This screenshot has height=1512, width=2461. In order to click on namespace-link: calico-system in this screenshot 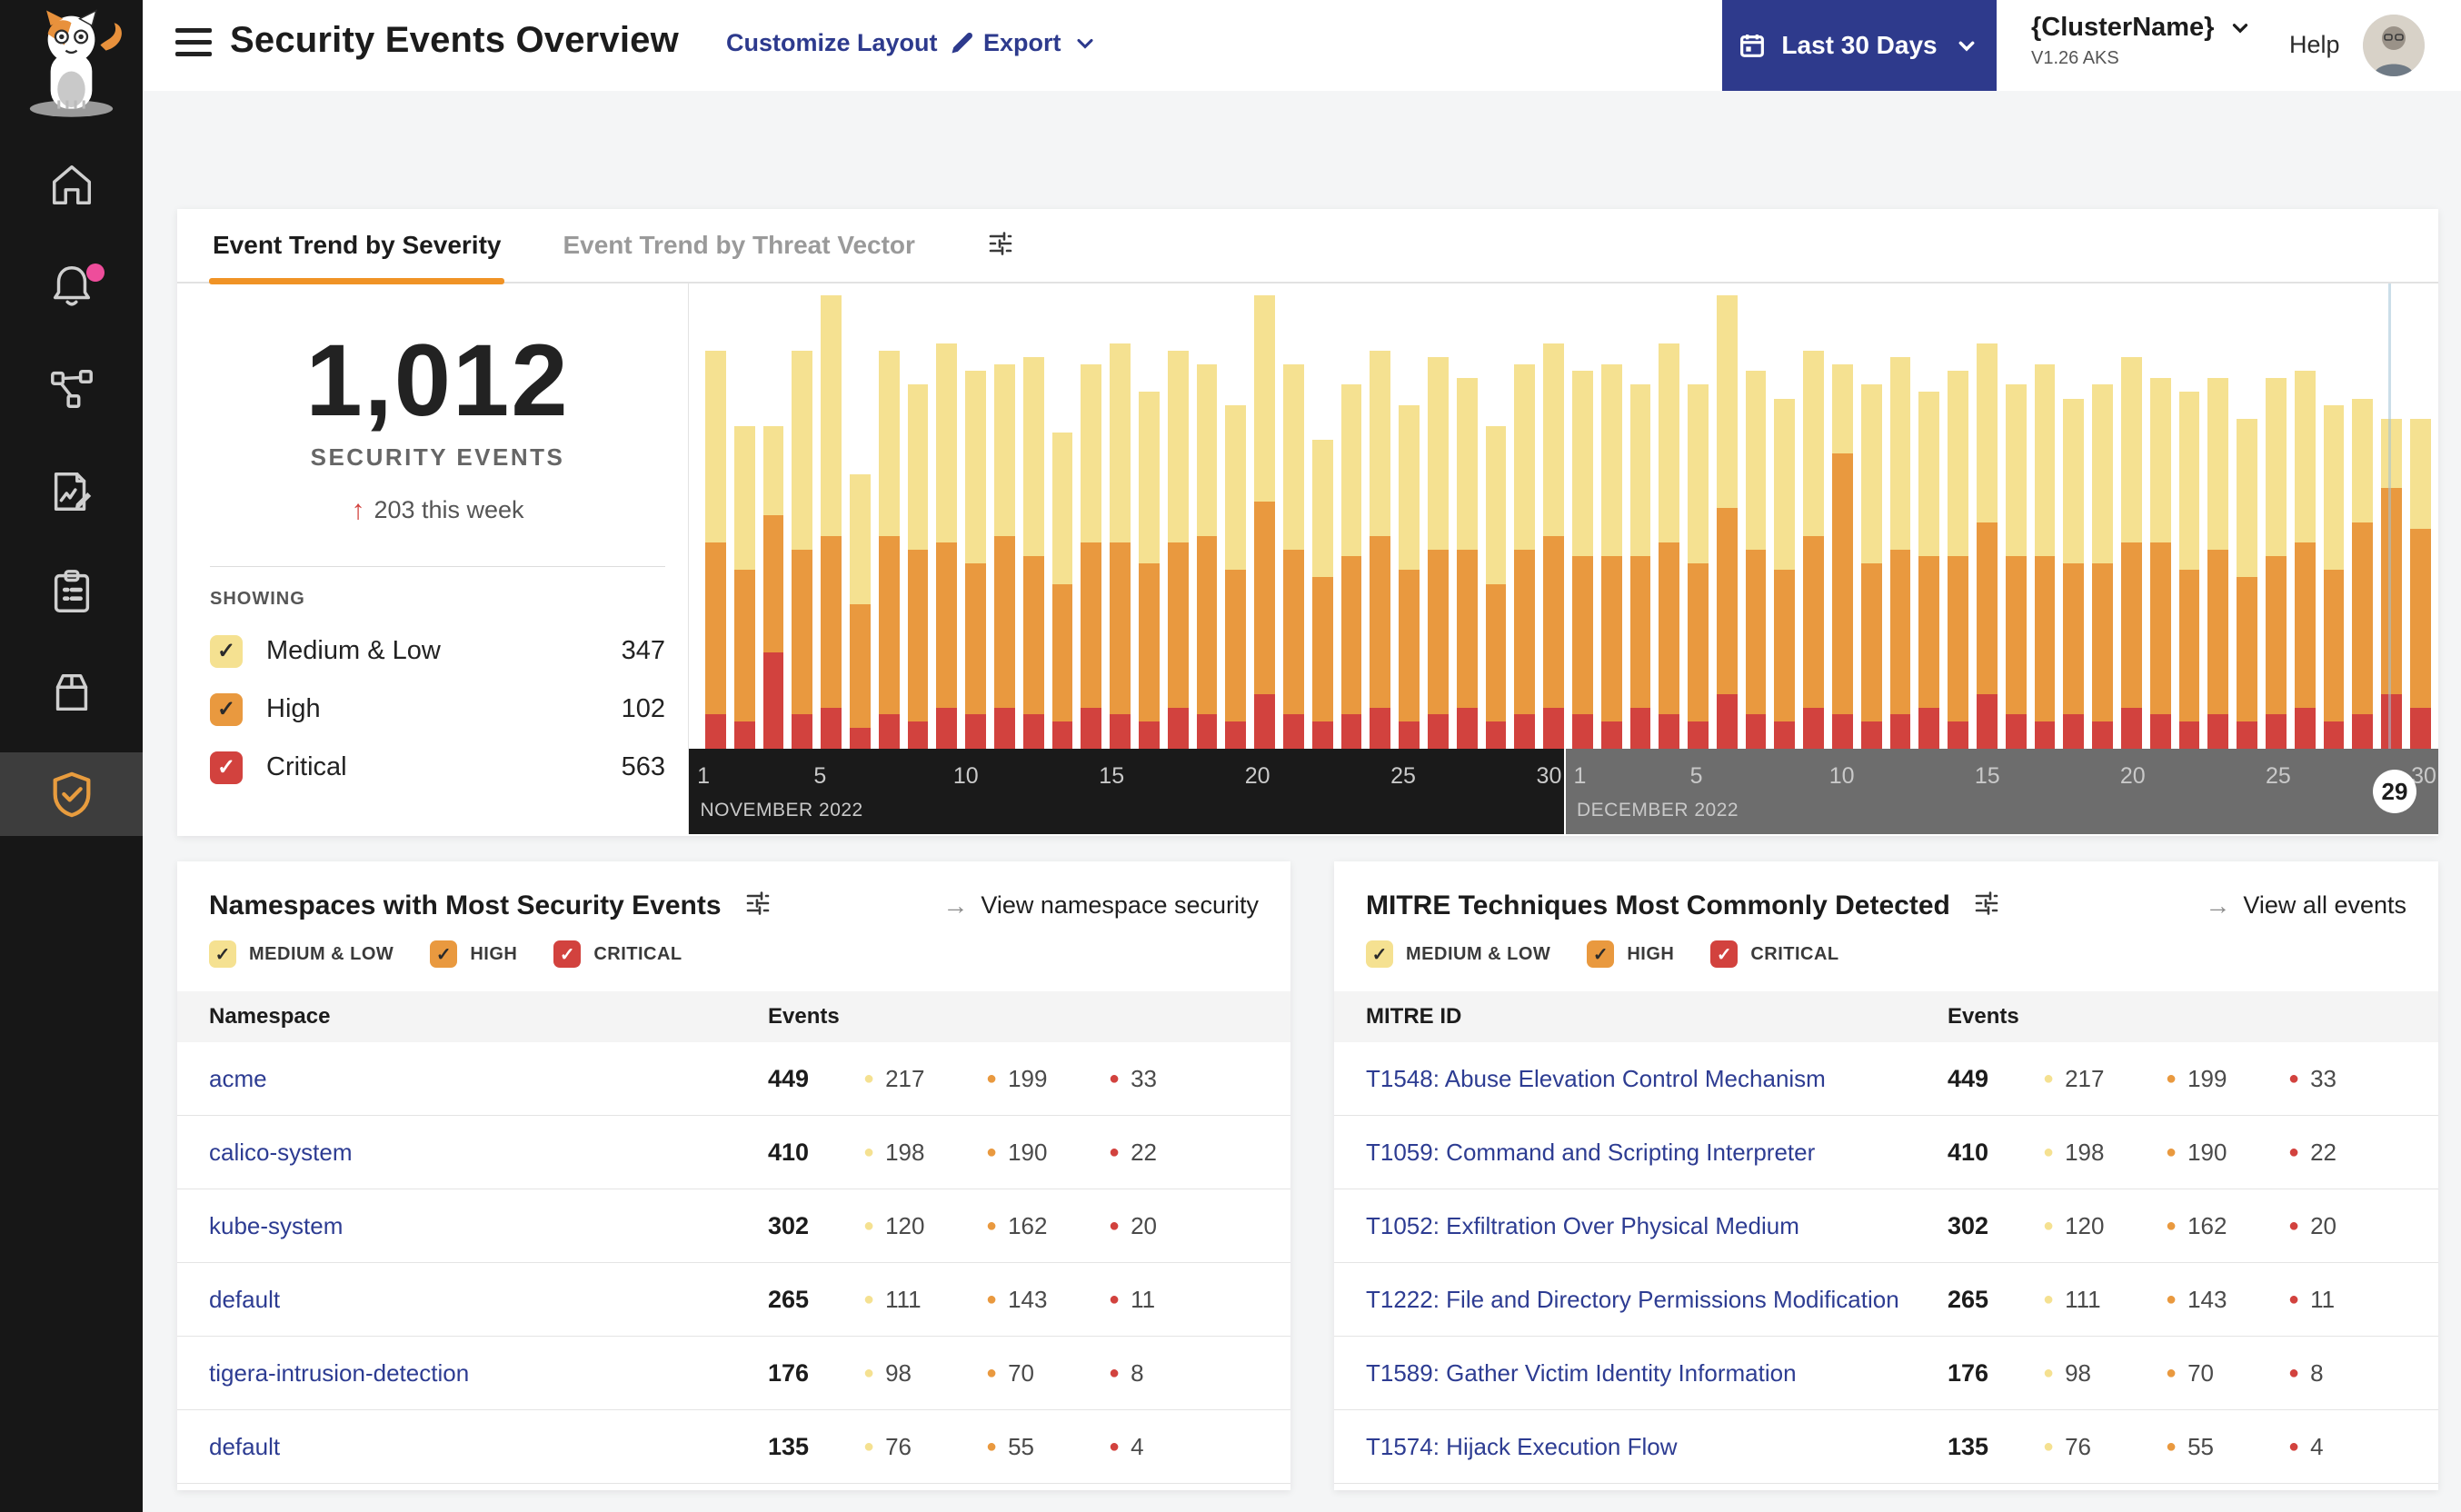, I will do `click(488, 1153)`.